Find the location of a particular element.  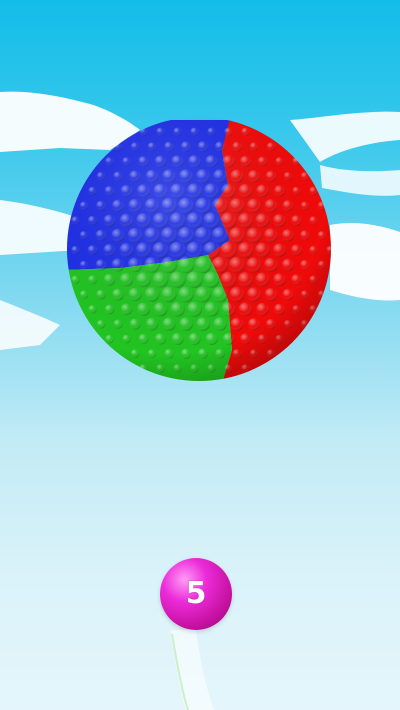

shooter-ball-number: 5 is located at coordinates (196, 593).